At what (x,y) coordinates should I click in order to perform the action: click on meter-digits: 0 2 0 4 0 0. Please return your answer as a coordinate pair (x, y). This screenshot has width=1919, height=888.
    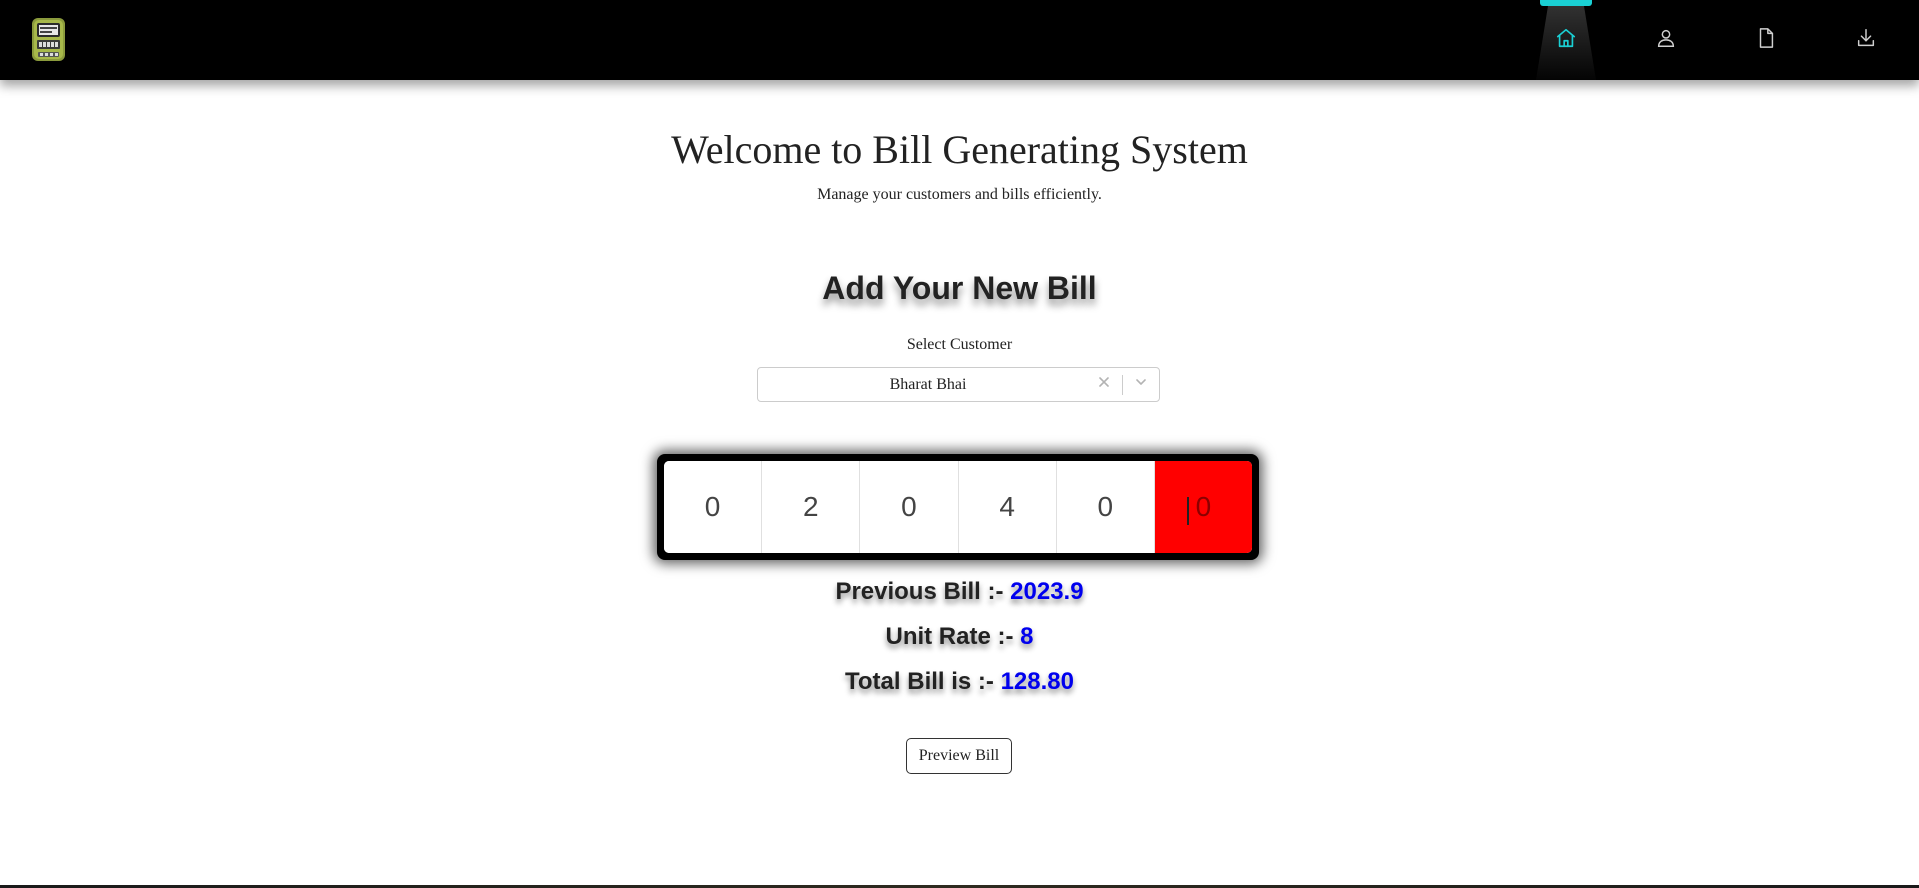
    Looking at the image, I should click on (958, 507).